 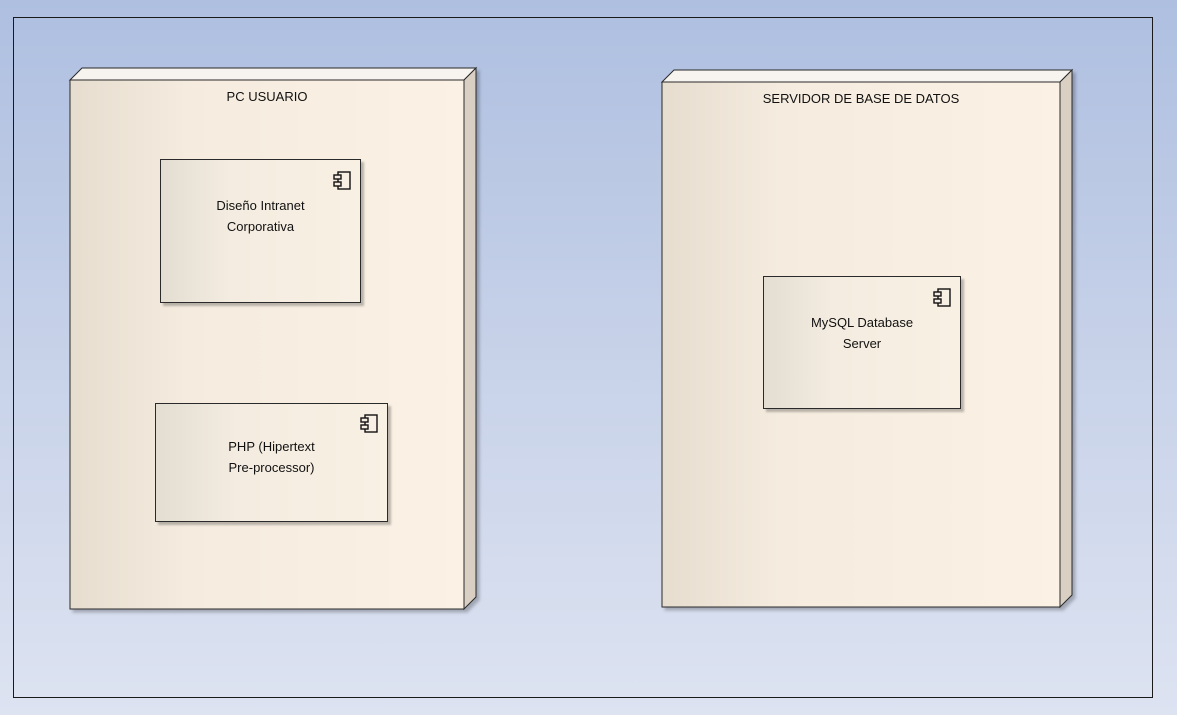 I want to click on node-pc-usuario-top, so click(x=273, y=74).